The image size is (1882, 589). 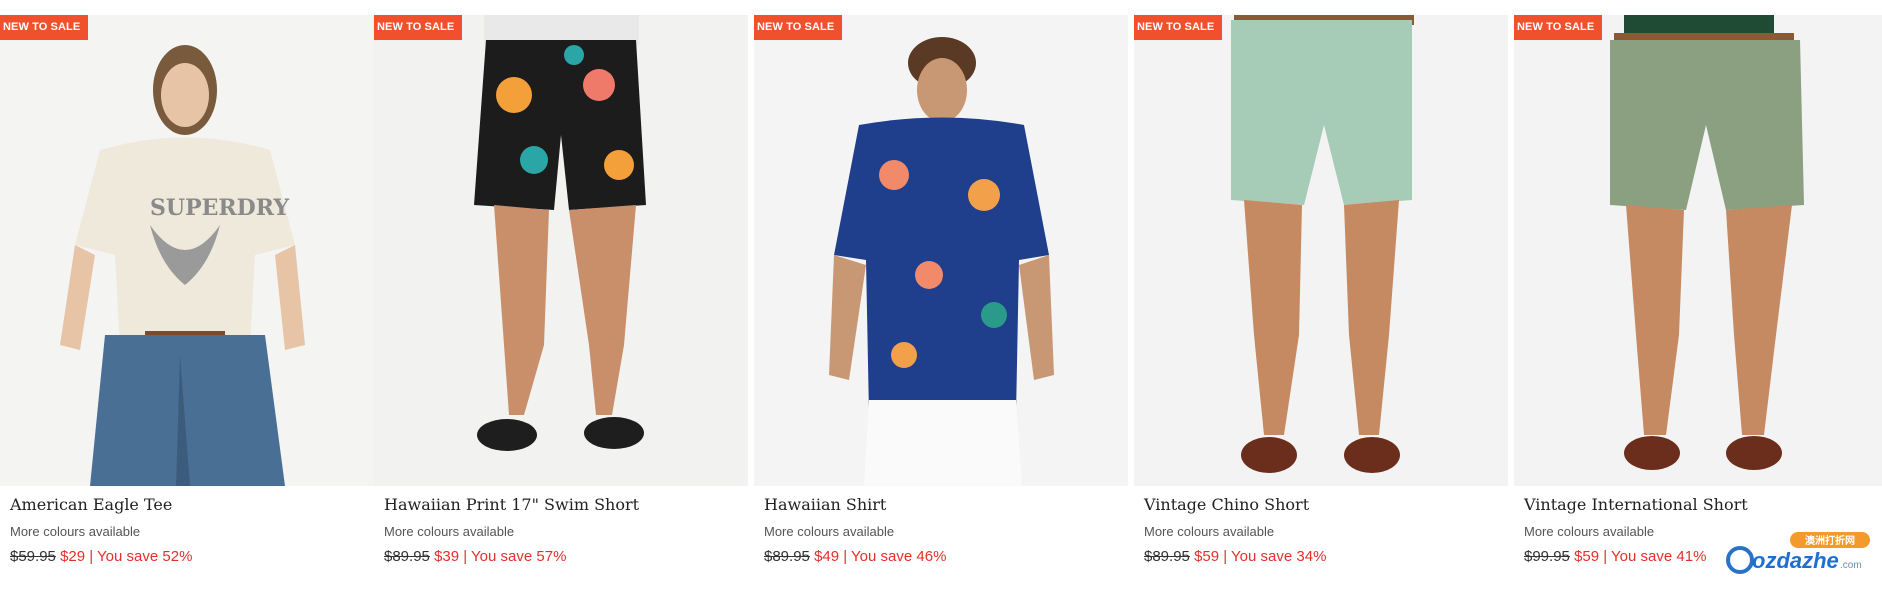 What do you see at coordinates (511, 504) in the screenshot?
I see `product-title: Hawaiian Print 17" Swim Short` at bounding box center [511, 504].